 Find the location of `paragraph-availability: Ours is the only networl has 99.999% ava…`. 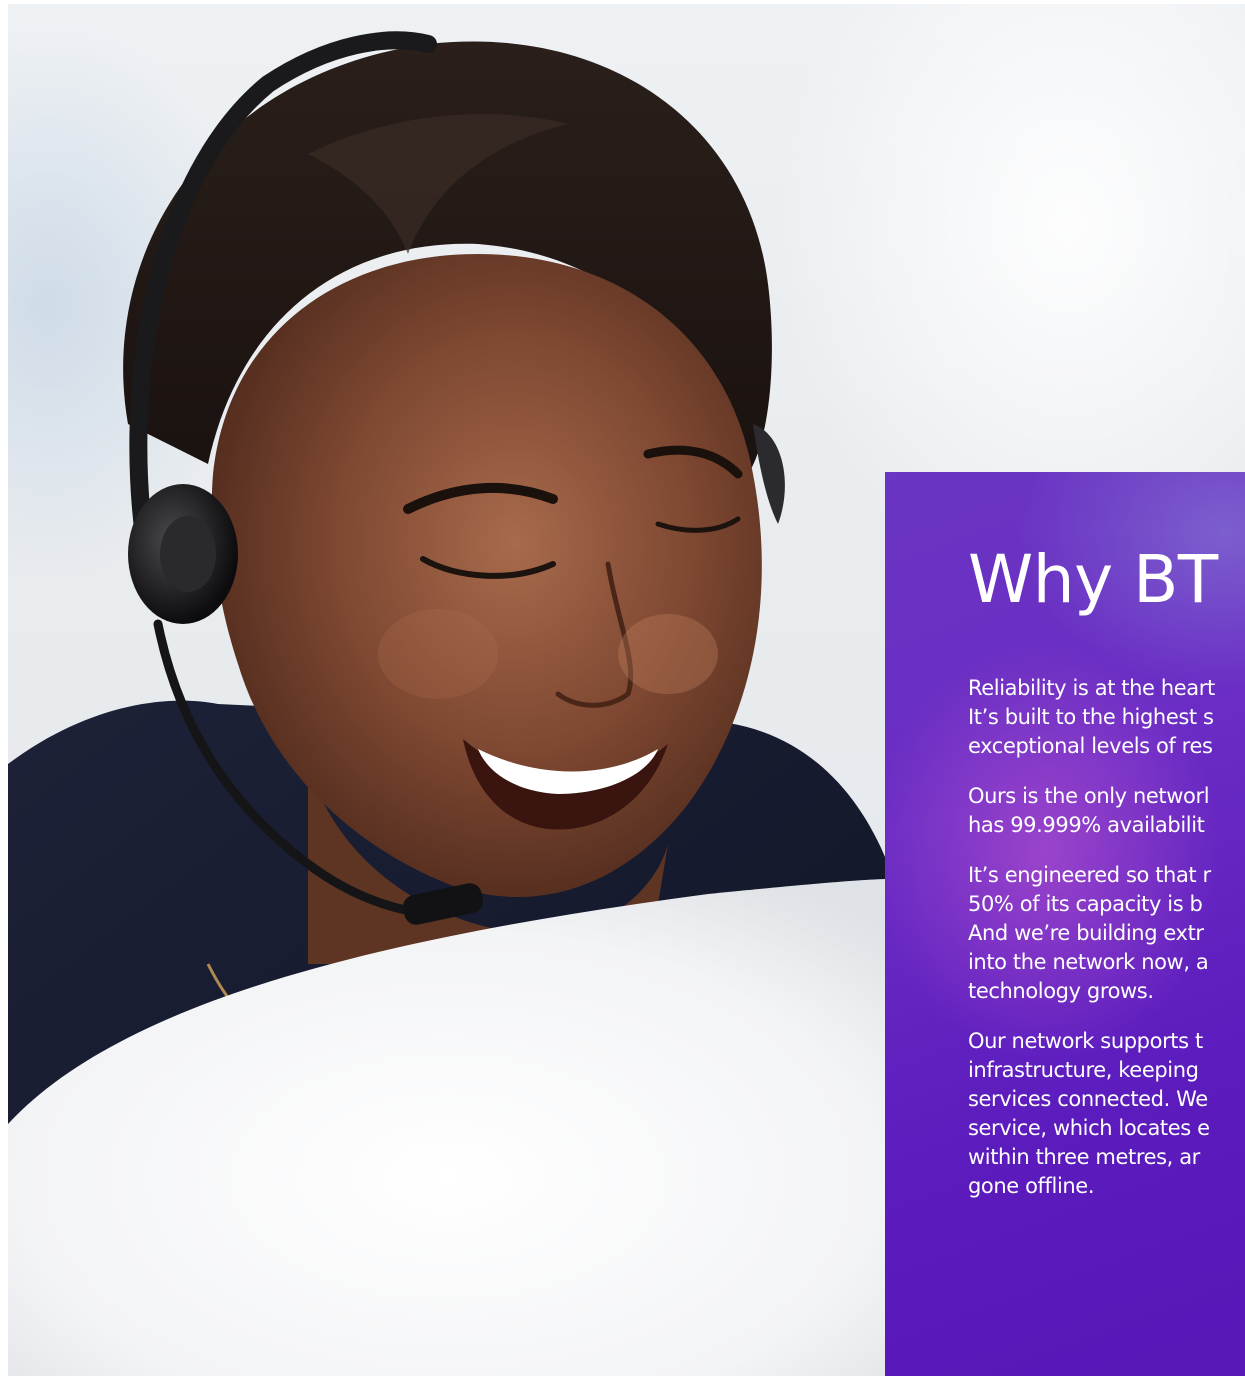

paragraph-availability: Ours is the only networl has 99.999% ava… is located at coordinates (1106, 811).